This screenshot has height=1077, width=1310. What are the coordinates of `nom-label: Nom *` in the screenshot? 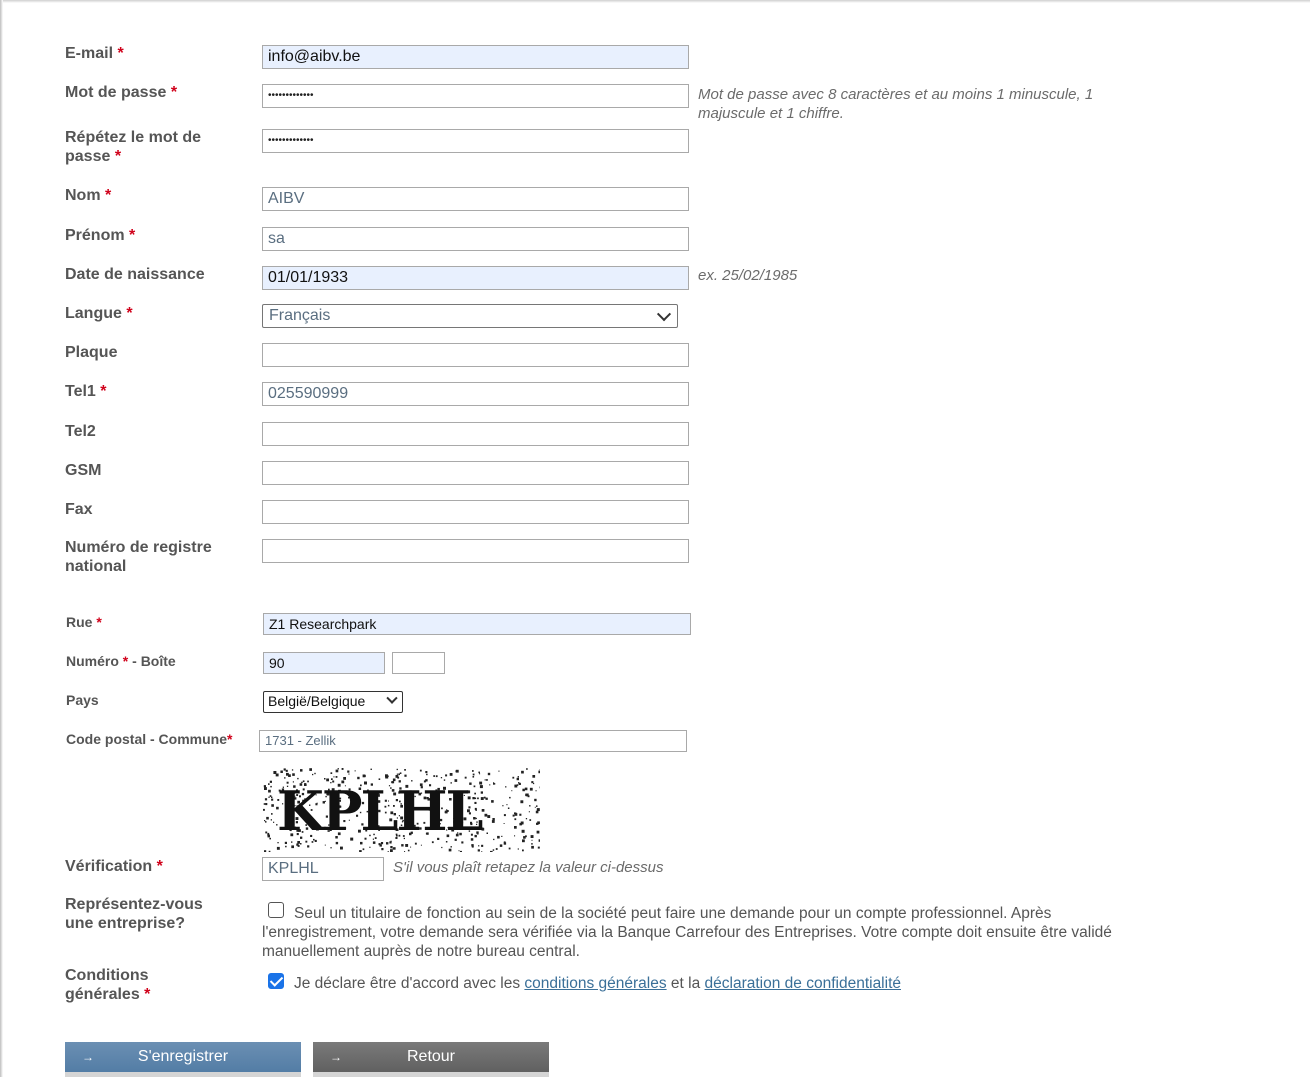 It's located at (88, 195).